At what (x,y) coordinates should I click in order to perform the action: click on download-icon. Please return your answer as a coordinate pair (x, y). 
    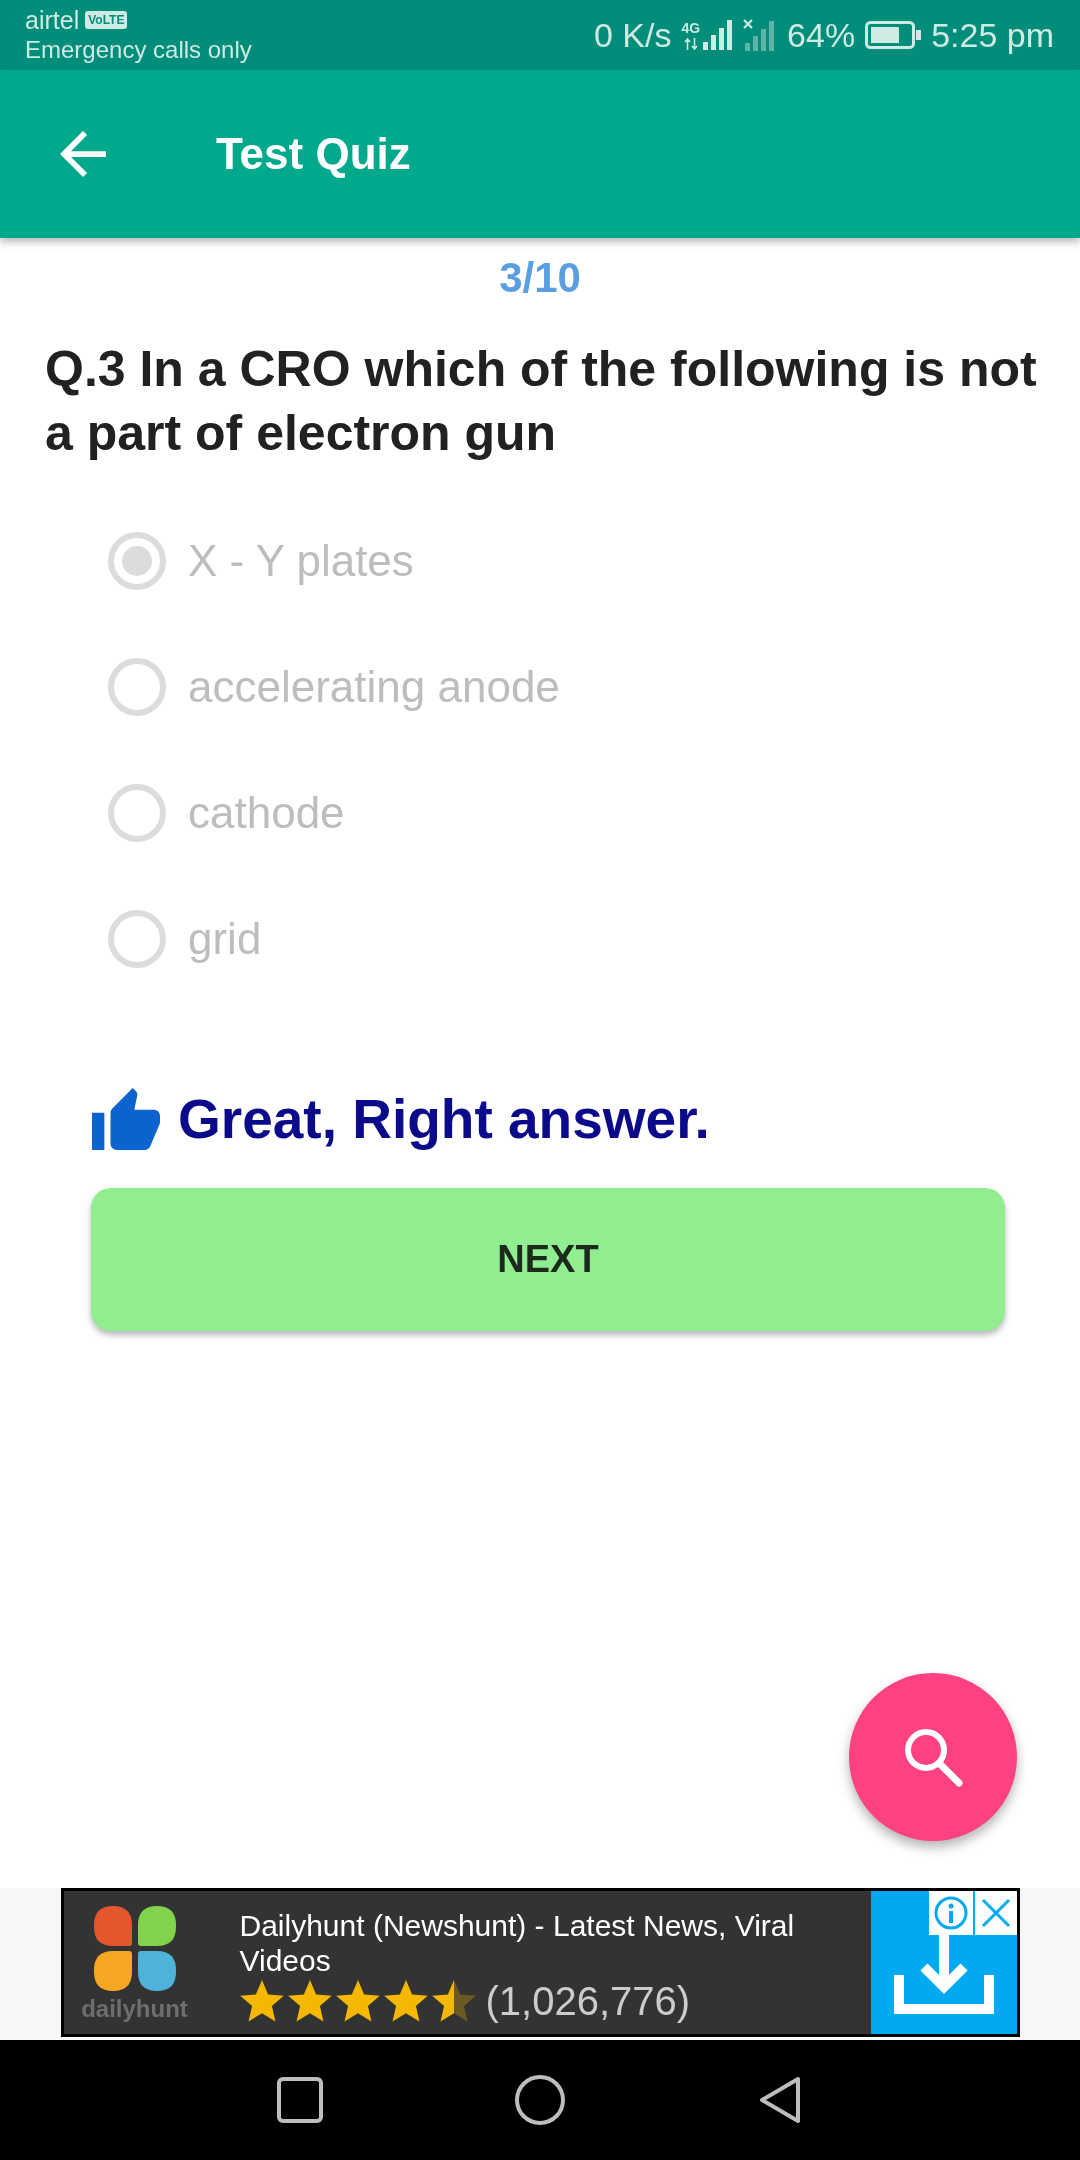
    Looking at the image, I should click on (943, 1975).